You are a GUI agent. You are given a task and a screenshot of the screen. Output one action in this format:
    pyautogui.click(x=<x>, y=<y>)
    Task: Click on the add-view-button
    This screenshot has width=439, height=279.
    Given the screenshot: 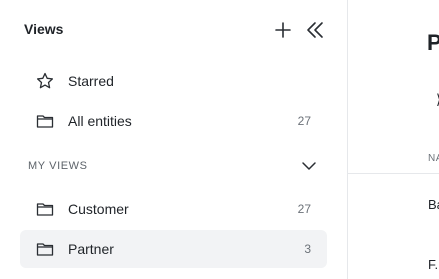 What is the action you would take?
    pyautogui.click(x=283, y=30)
    